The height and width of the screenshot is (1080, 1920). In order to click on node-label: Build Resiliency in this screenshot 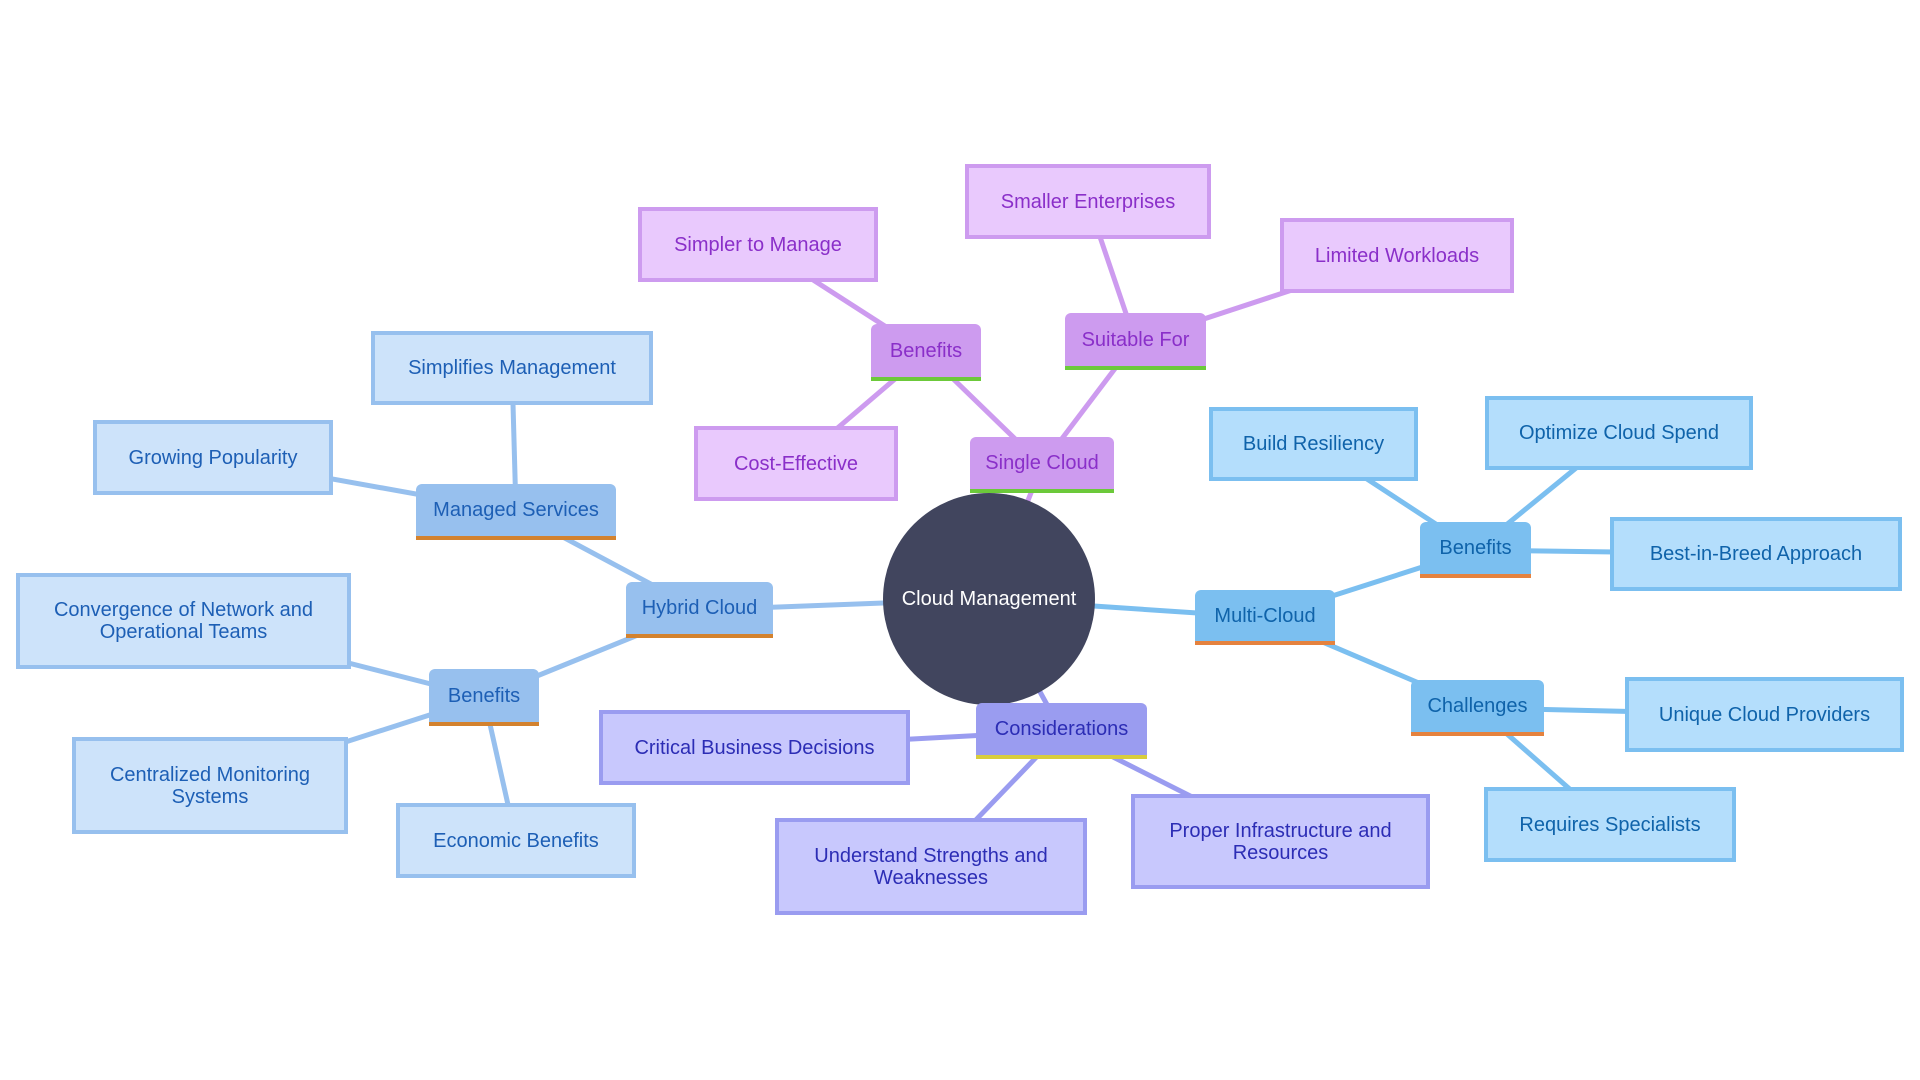, I will do `click(1313, 444)`.